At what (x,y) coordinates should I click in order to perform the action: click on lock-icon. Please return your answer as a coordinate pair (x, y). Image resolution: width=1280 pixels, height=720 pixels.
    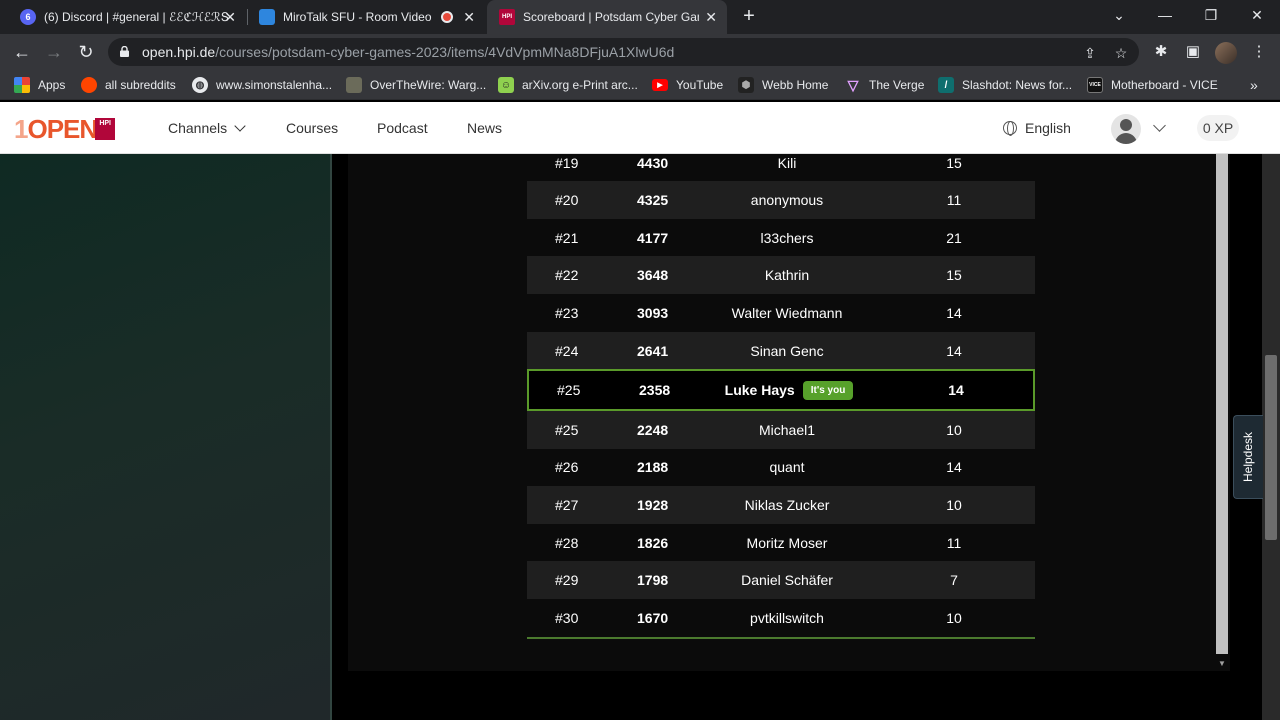
    Looking at the image, I should click on (124, 51).